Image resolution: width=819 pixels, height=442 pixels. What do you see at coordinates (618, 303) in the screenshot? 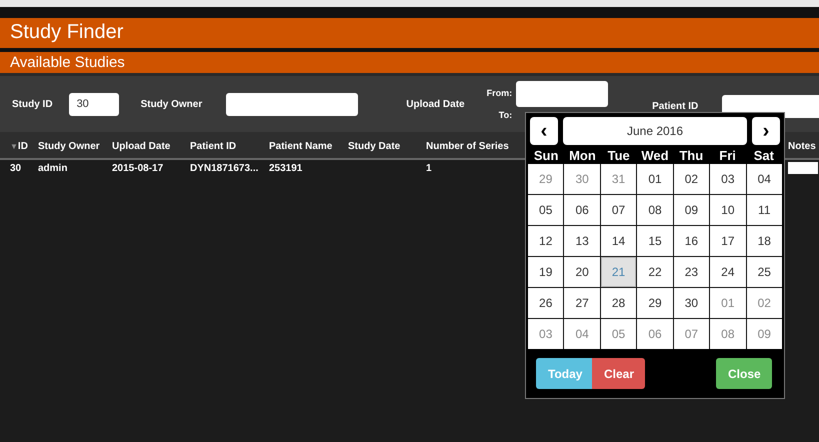
I see `day-cell: 28` at bounding box center [618, 303].